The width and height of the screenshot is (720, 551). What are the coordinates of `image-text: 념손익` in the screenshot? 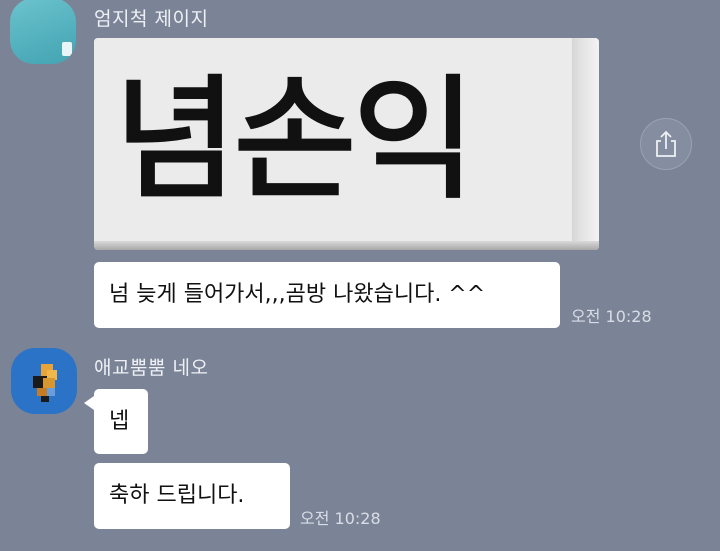 It's located at (295, 140).